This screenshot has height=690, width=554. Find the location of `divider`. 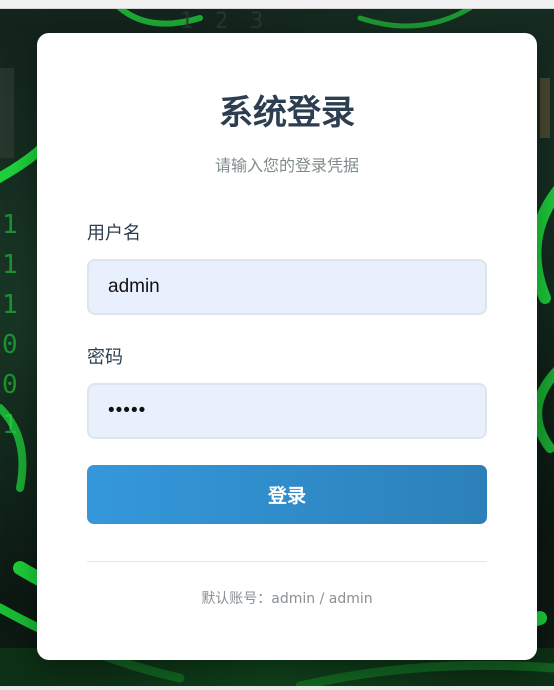

divider is located at coordinates (287, 561).